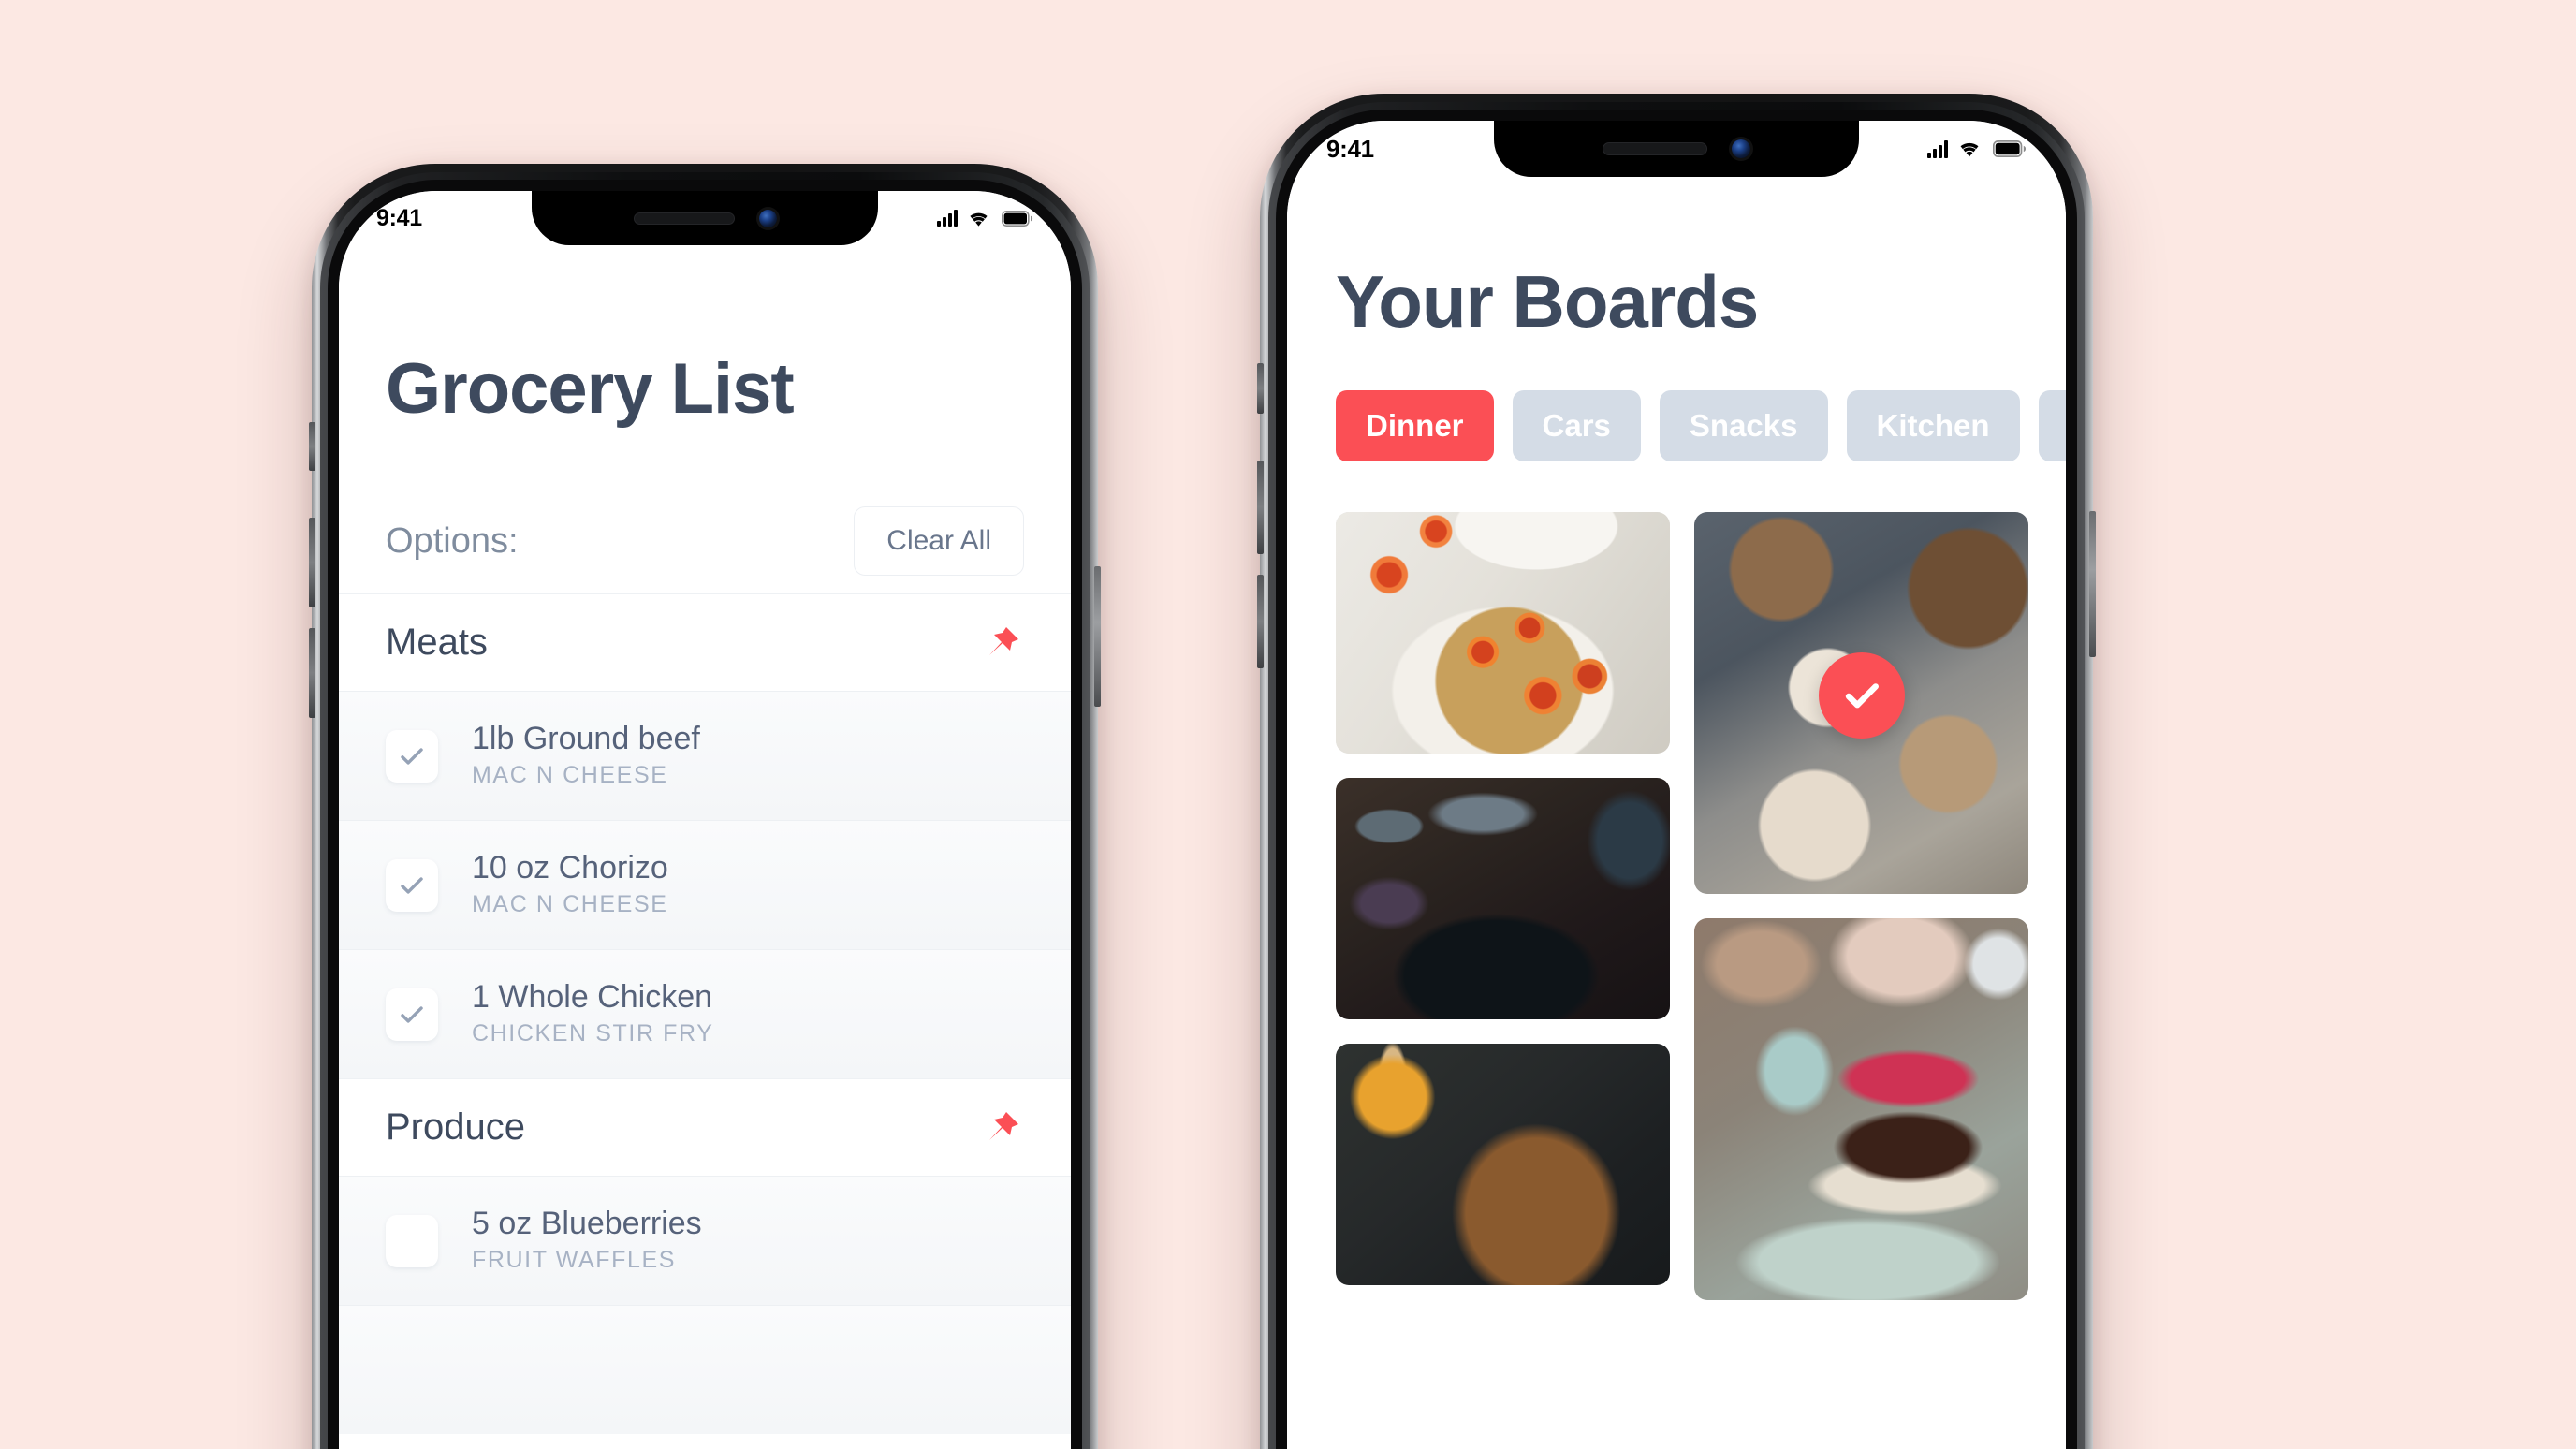 Image resolution: width=2576 pixels, height=1449 pixels. I want to click on options-row: Options: Clear All, so click(705, 541).